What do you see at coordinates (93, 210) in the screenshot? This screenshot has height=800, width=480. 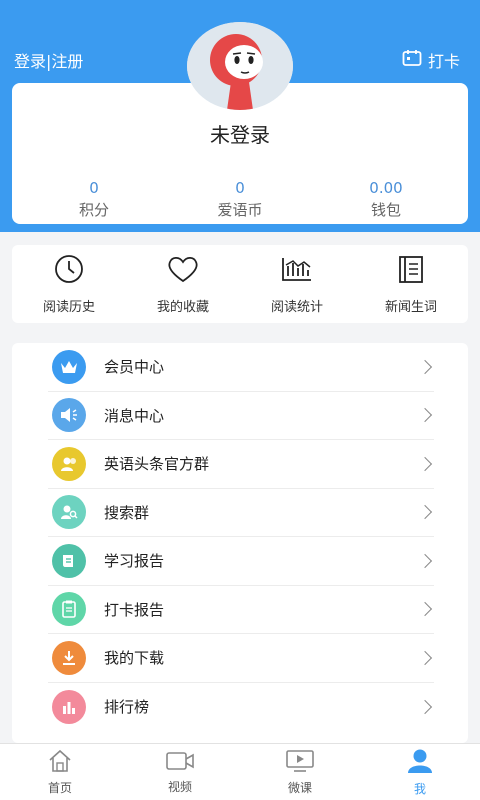 I see `stat-points-label: 积分` at bounding box center [93, 210].